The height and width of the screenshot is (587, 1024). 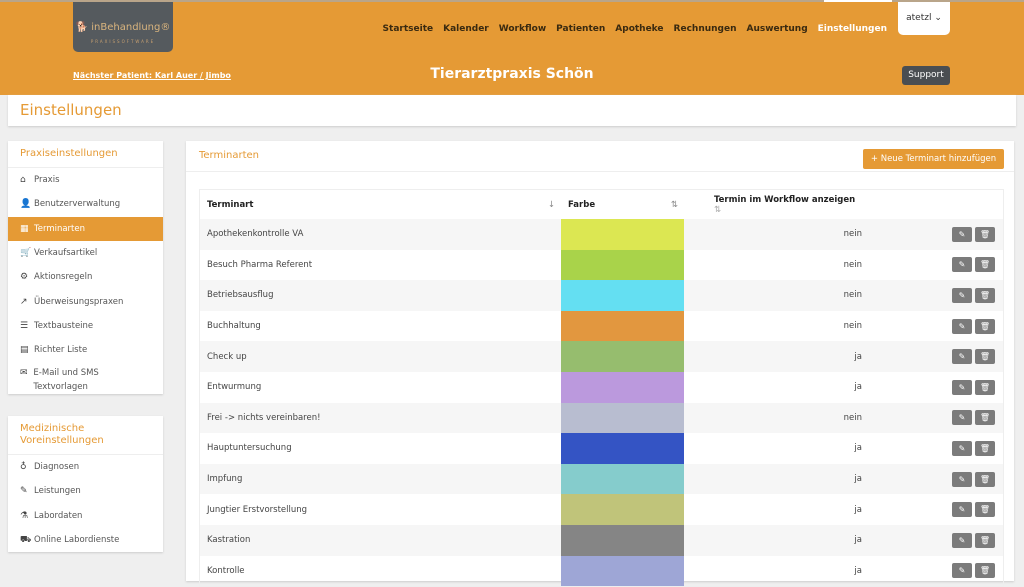 I want to click on table-row: Hauptuntersuchung ja ✎ 🗑, so click(x=601, y=448).